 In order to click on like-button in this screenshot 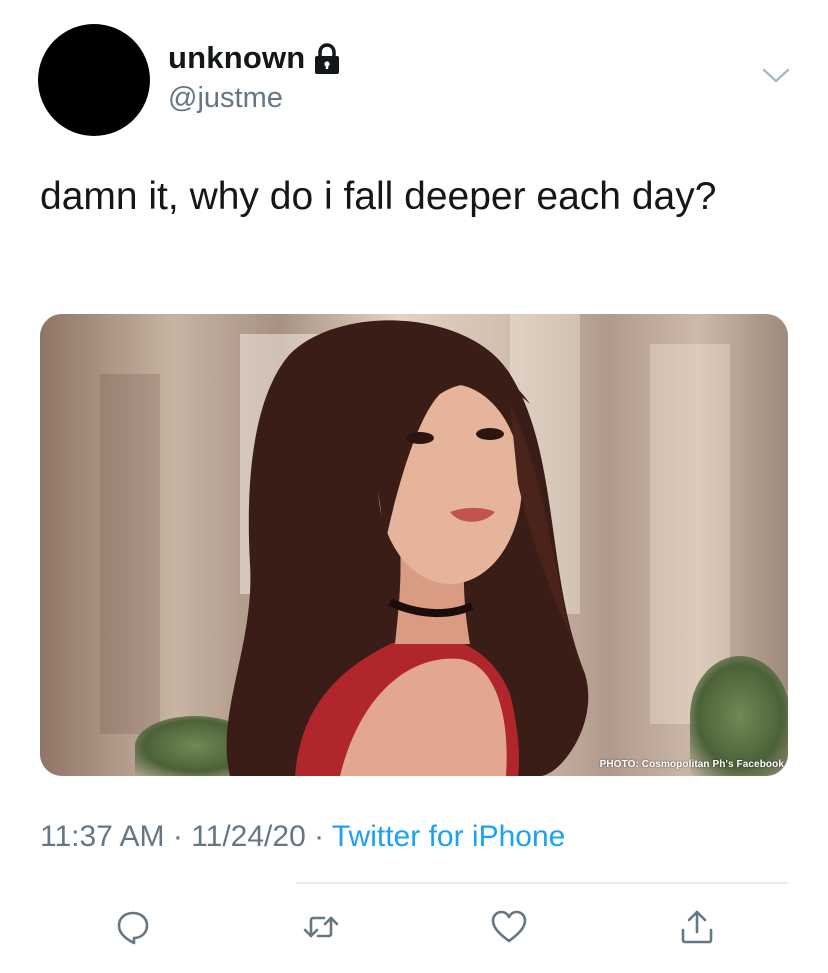, I will do `click(509, 927)`.